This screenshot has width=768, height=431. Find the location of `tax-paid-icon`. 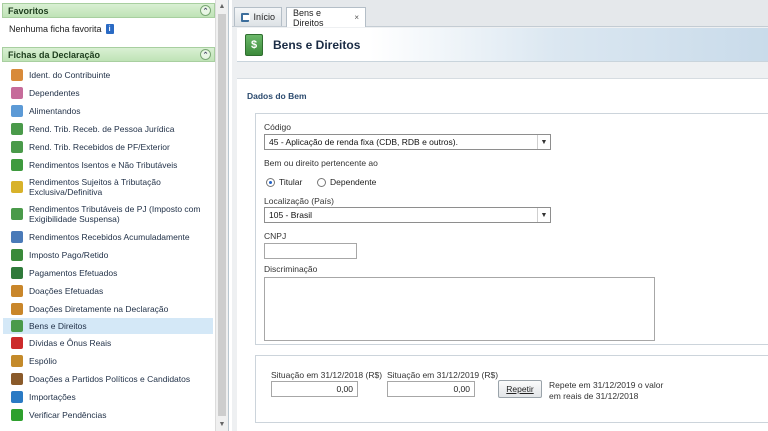

tax-paid-icon is located at coordinates (17, 255).